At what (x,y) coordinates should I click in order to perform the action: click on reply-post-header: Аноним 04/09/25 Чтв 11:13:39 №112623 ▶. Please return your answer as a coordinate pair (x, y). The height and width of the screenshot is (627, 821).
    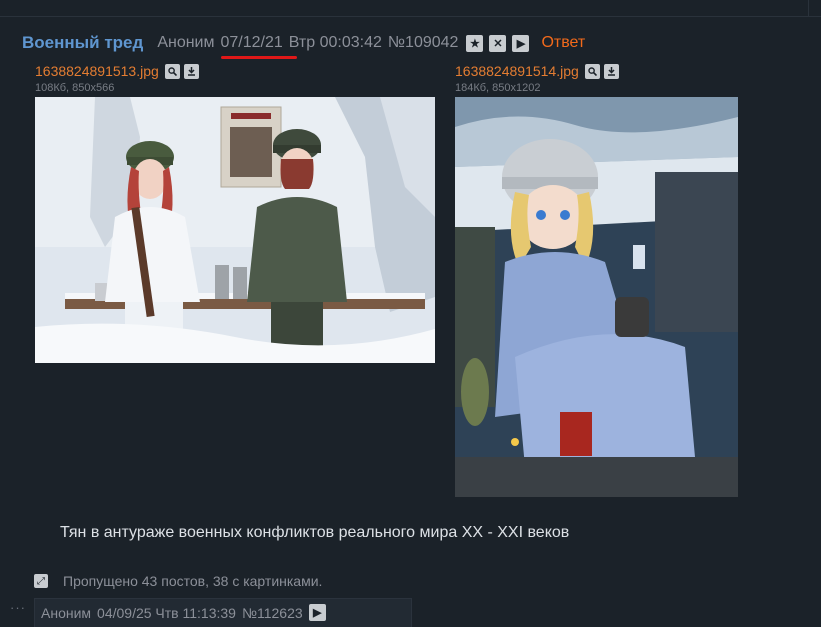
    Looking at the image, I should click on (186, 612).